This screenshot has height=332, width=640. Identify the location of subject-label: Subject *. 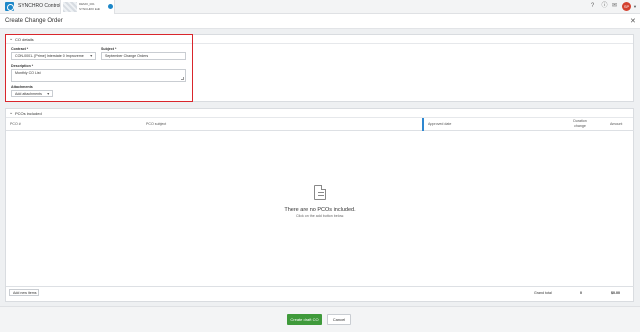
(109, 49).